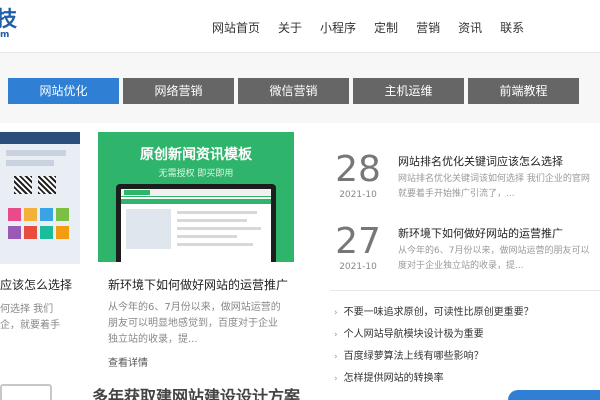  Describe the element at coordinates (512, 28) in the screenshot. I see `nav-contact: 联系` at that location.